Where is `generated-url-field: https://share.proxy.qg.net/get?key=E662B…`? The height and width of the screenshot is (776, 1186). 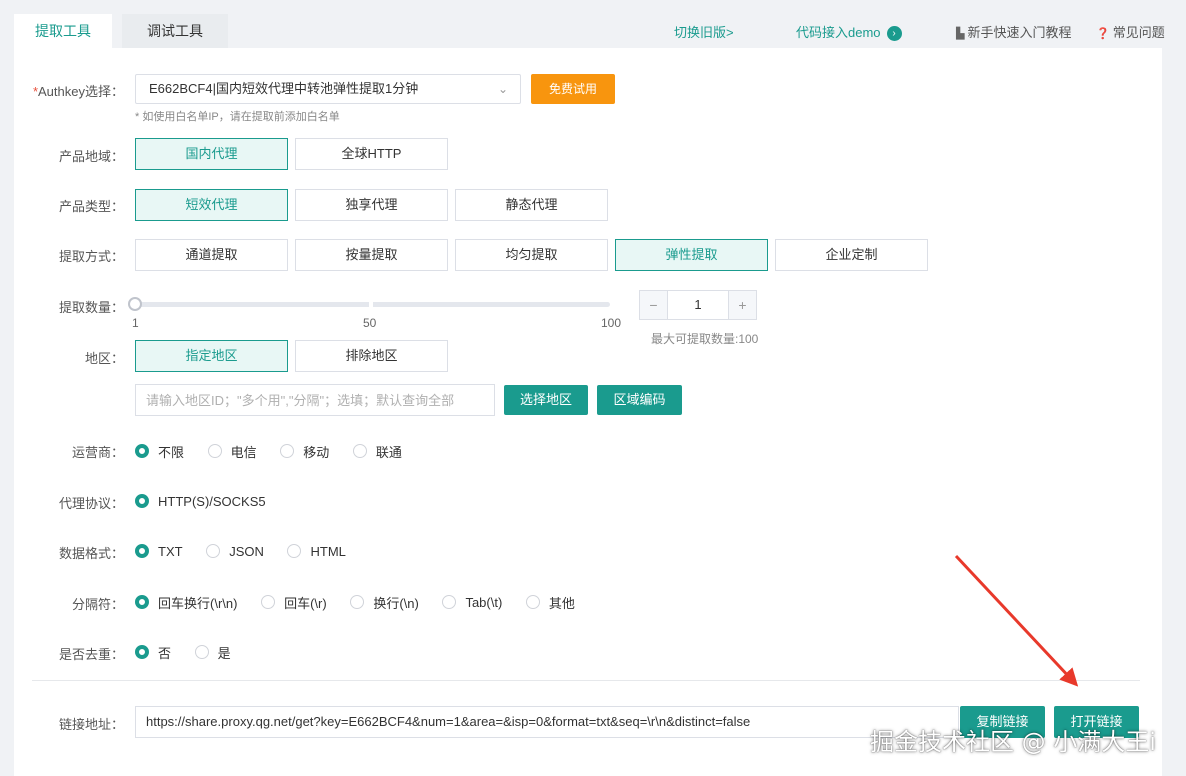 generated-url-field: https://share.proxy.qg.net/get?key=E662B… is located at coordinates (547, 722).